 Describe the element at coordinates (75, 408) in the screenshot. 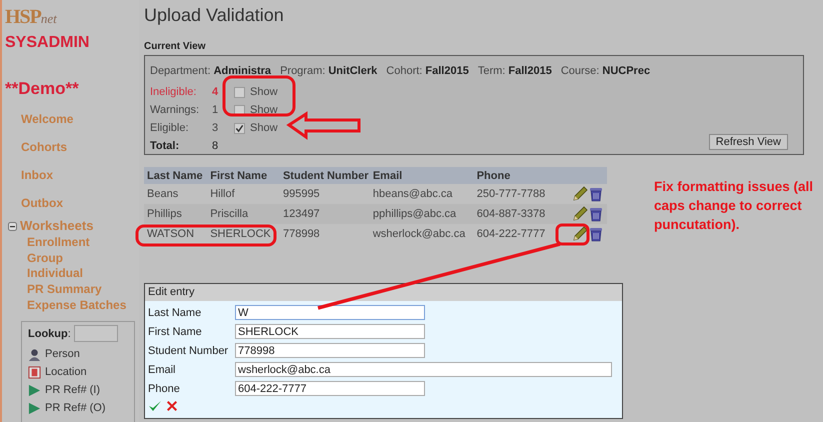

I see `lookup-link: PR Ref# (O)` at that location.